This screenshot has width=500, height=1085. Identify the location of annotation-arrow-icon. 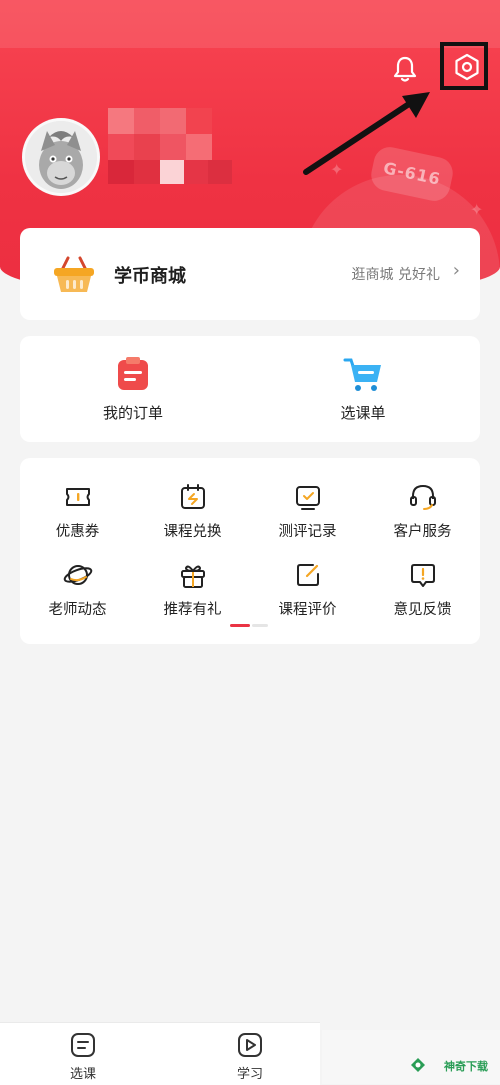
(366, 133).